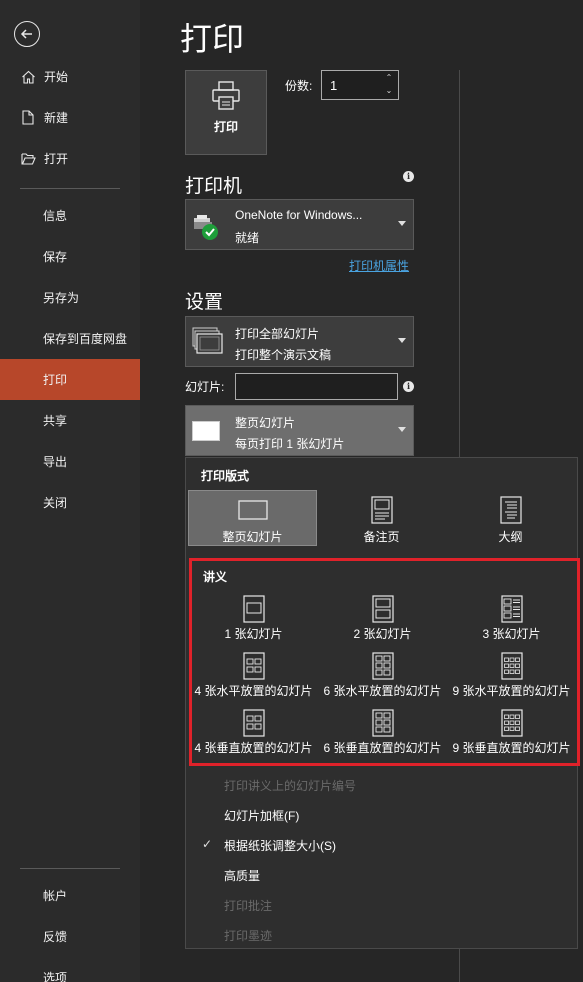 This screenshot has width=583, height=982. I want to click on handout-label: 6 张垂直放置的幻灯片, so click(382, 748).